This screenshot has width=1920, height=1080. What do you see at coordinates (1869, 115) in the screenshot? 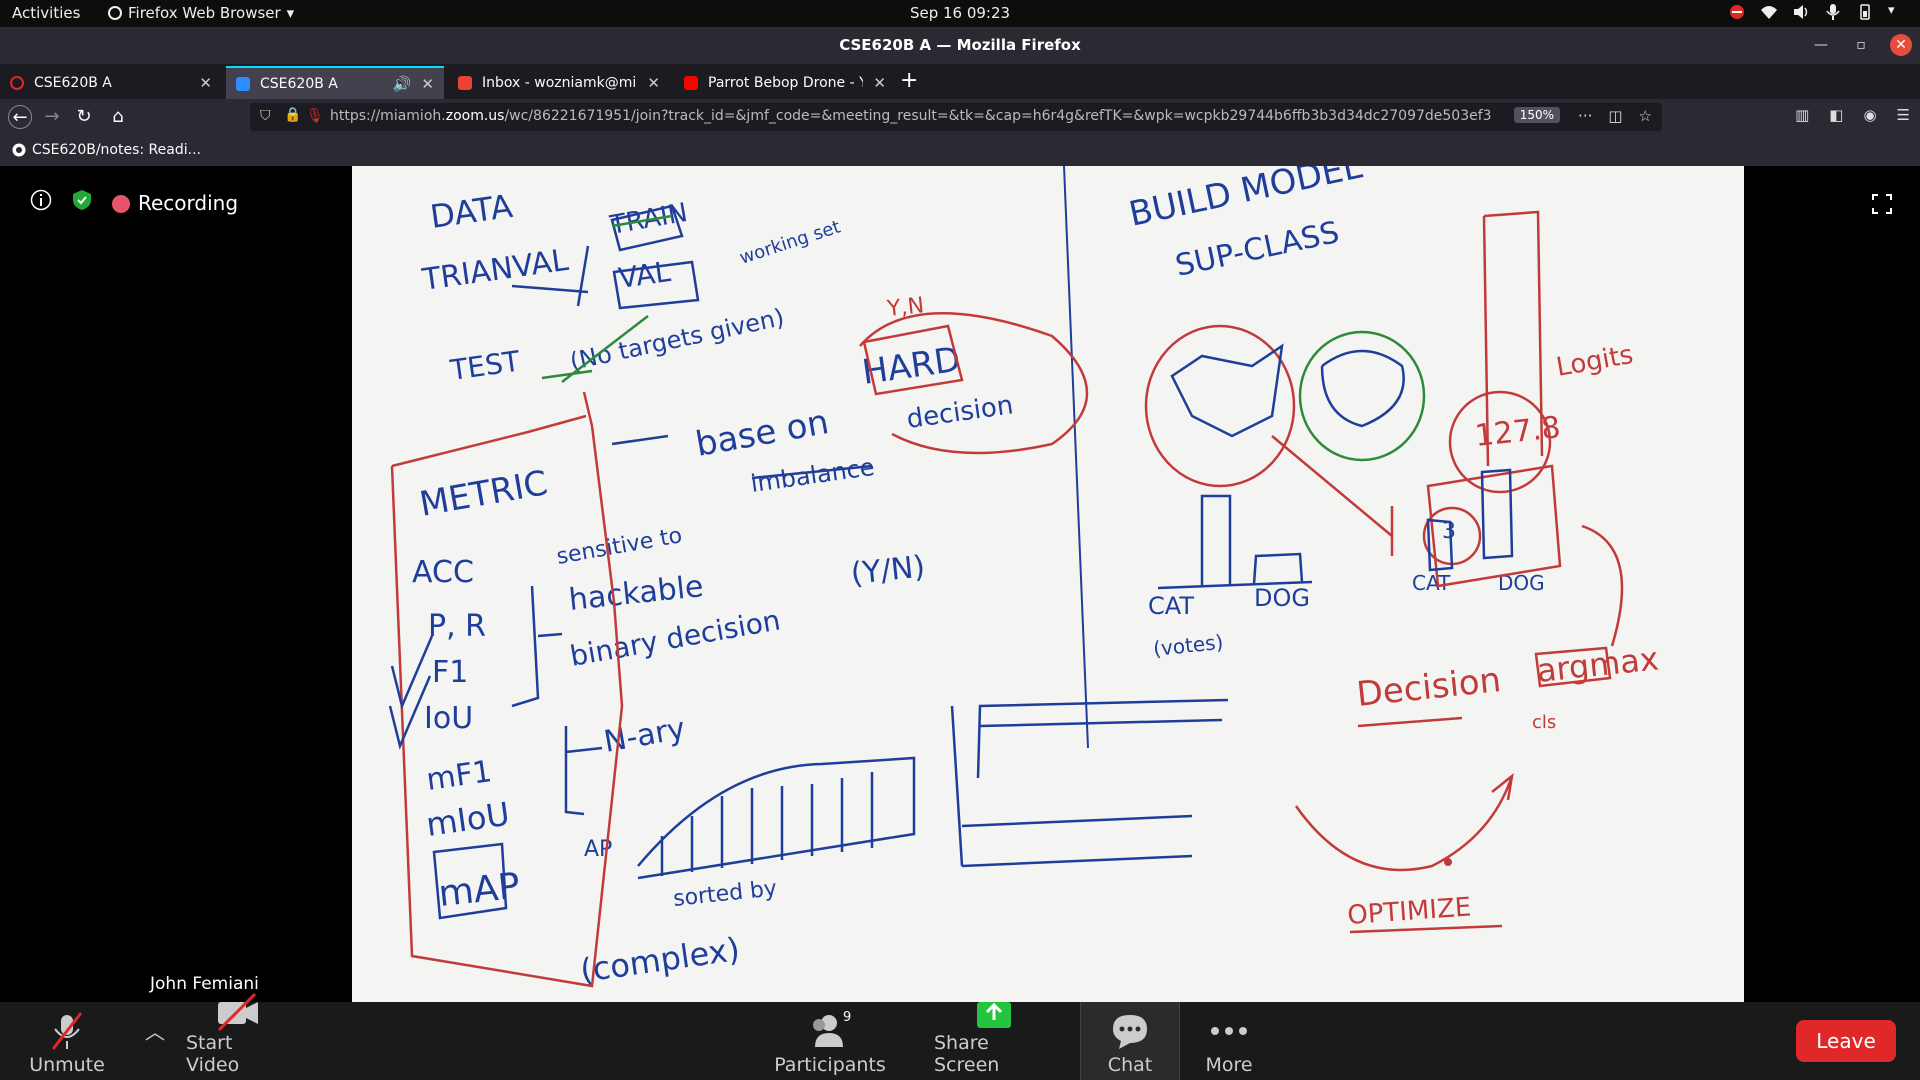
I see `account-icon: ◉` at bounding box center [1869, 115].